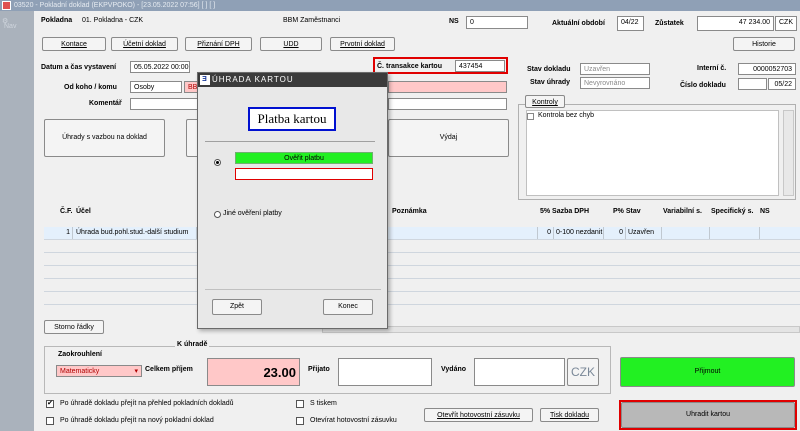 Image resolution: width=800 pixels, height=431 pixels. I want to click on dialog-title-bar: Ǝ ÚHRADA KARTOU, so click(292, 80).